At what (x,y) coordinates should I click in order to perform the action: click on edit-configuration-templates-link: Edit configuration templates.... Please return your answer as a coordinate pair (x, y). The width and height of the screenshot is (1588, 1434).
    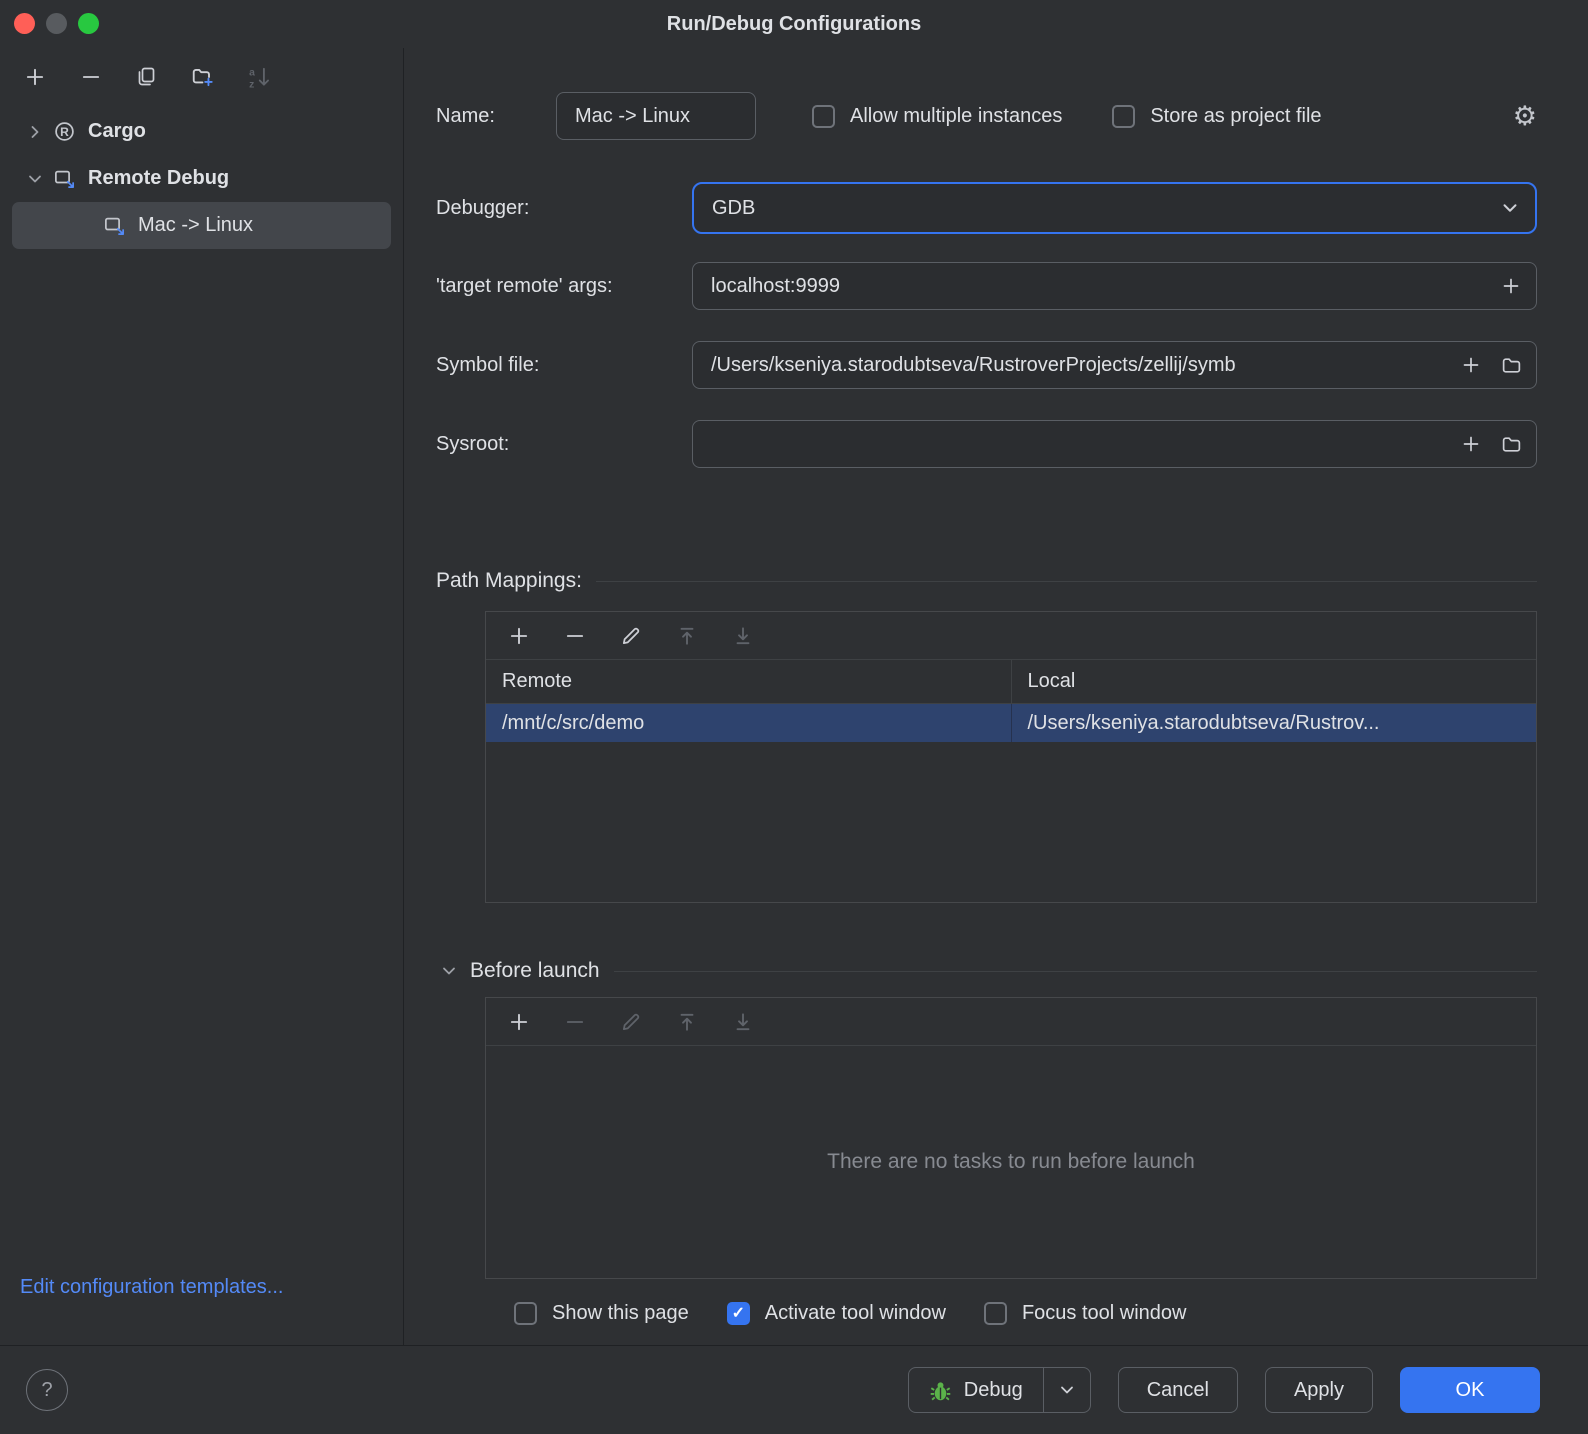
    Looking at the image, I should click on (151, 1287).